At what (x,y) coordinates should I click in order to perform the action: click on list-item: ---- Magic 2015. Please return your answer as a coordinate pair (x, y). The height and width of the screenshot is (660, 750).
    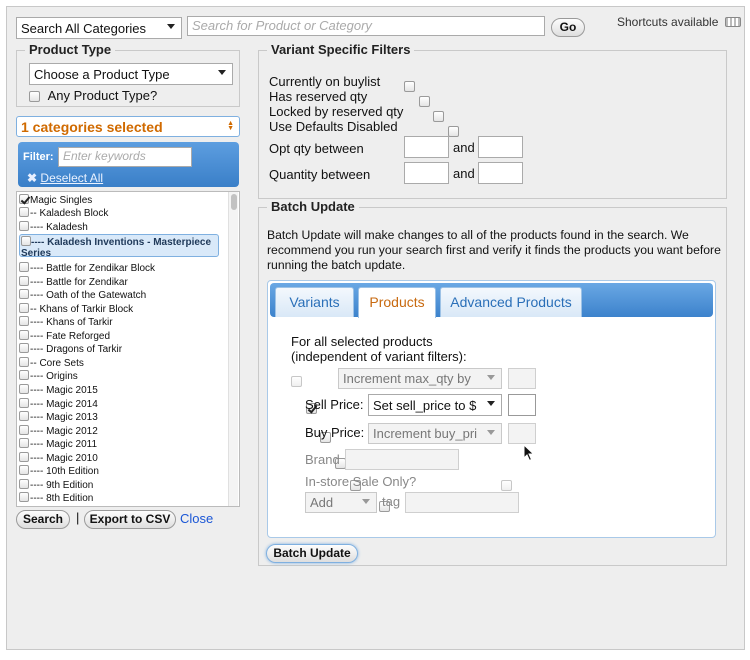
    Looking at the image, I should click on (58, 390).